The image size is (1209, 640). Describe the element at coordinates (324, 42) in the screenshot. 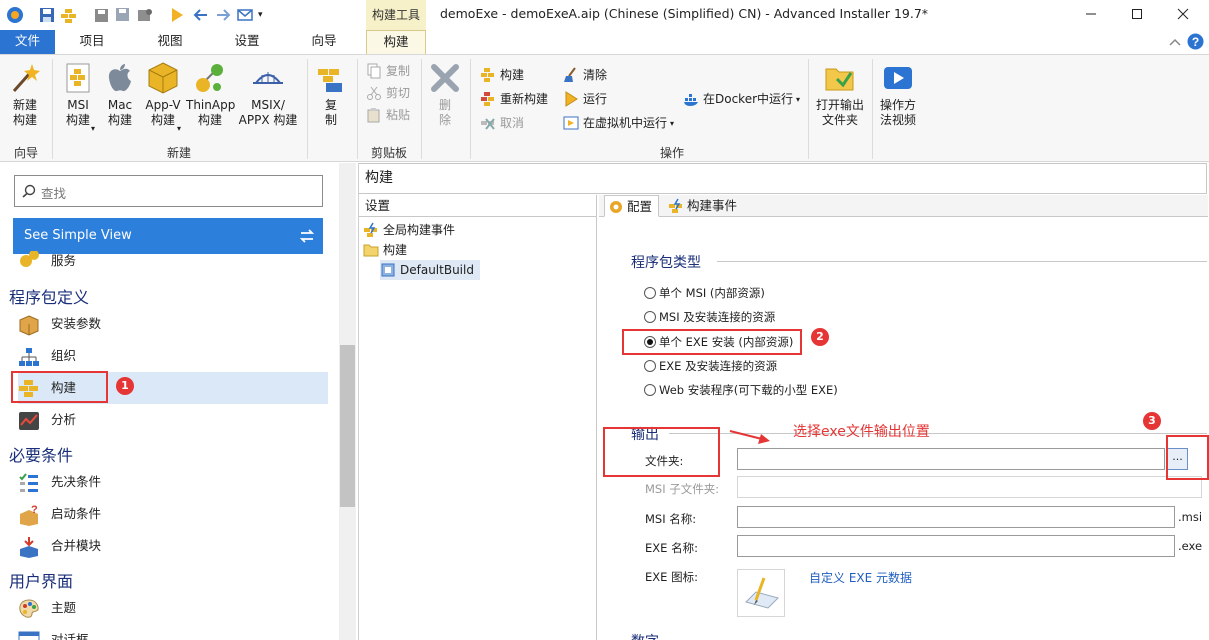

I see `tab-wizard: 向导` at that location.